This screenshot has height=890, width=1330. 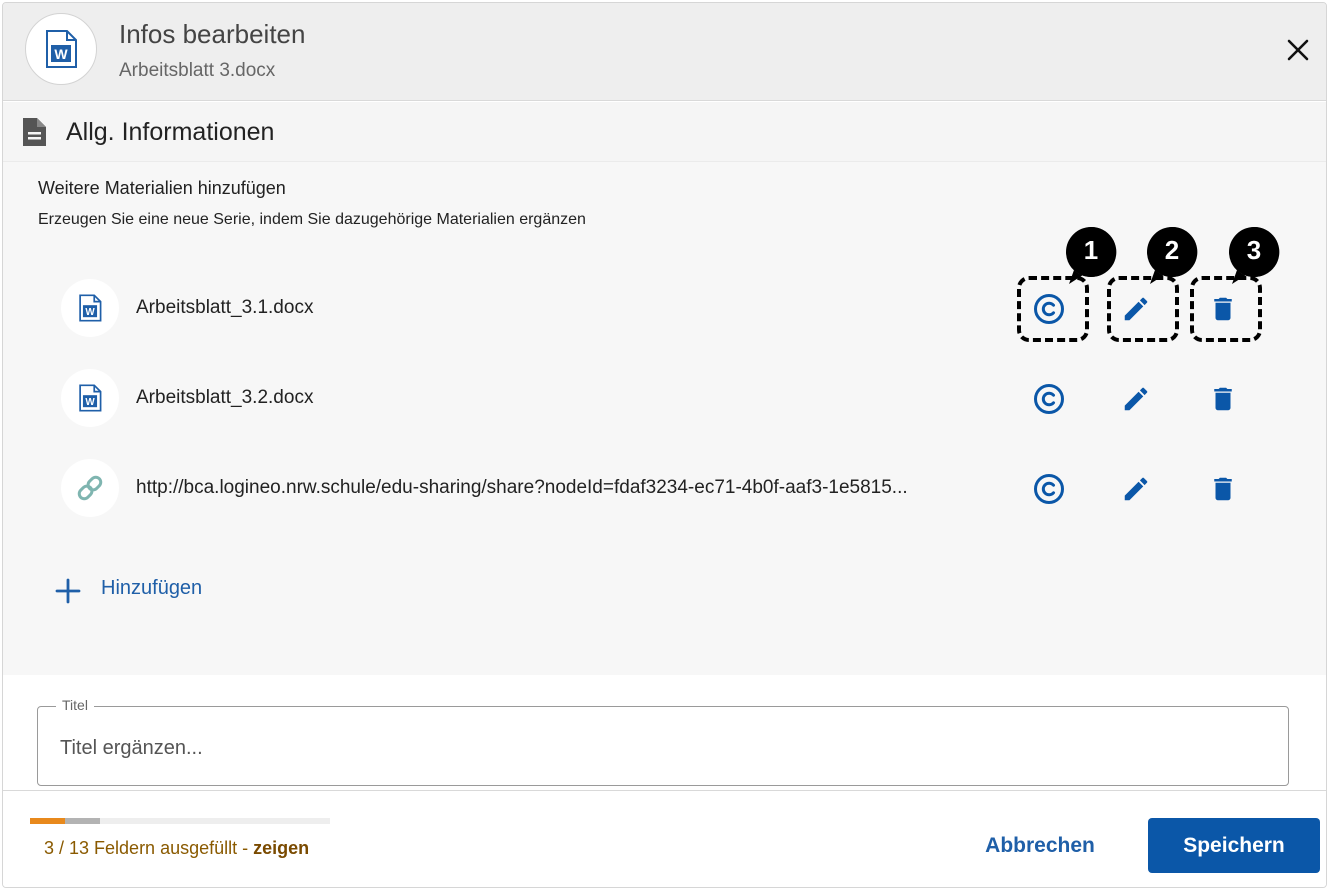 I want to click on title-field-label: Titel, so click(x=75, y=705).